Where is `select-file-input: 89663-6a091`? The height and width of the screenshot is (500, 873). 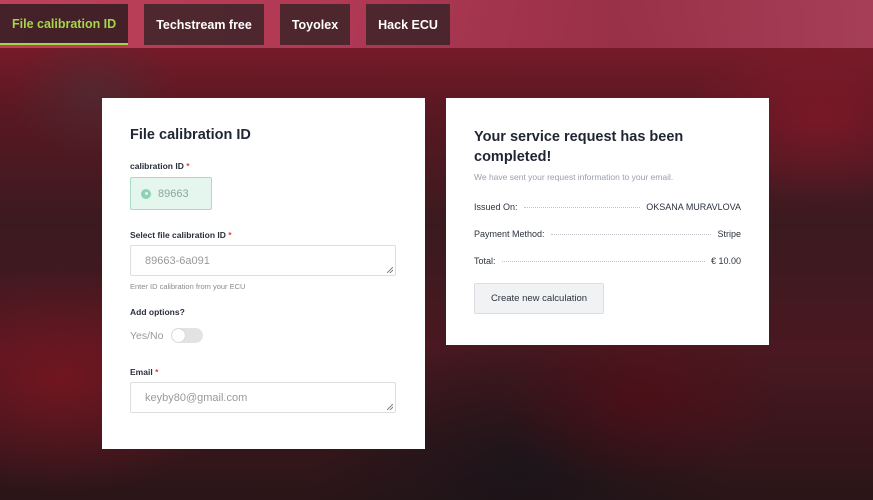 select-file-input: 89663-6a091 is located at coordinates (263, 260).